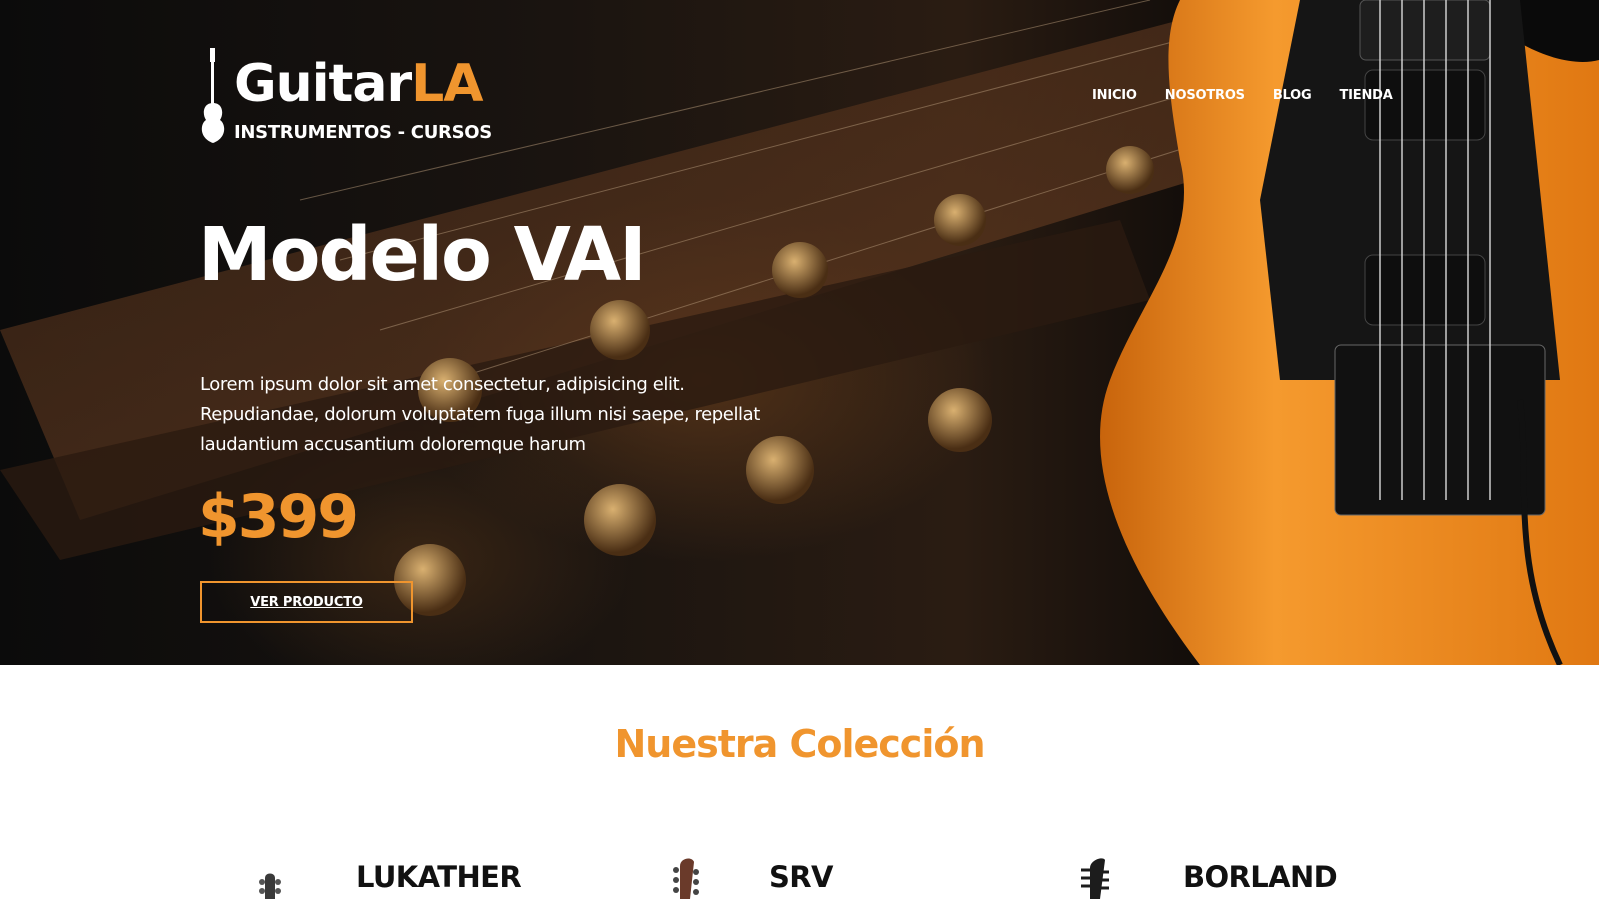 The image size is (1599, 899). I want to click on product-card-lukather: LUKATHER, so click(405, 874).